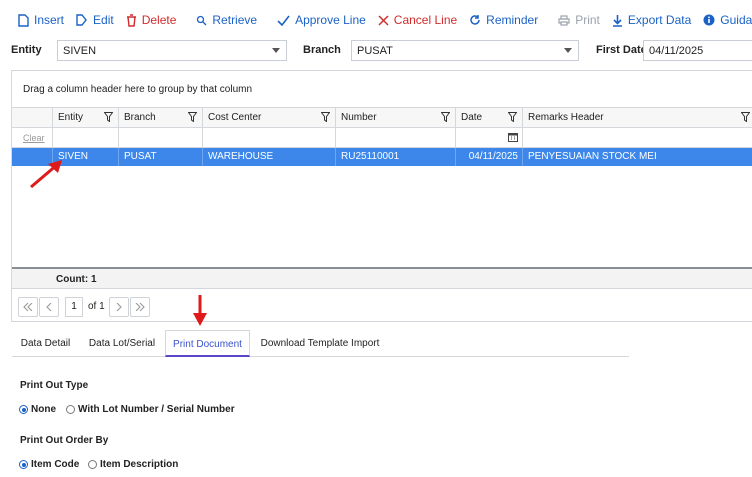  Describe the element at coordinates (86, 118) in the screenshot. I see `column-header-entity: Entity` at that location.